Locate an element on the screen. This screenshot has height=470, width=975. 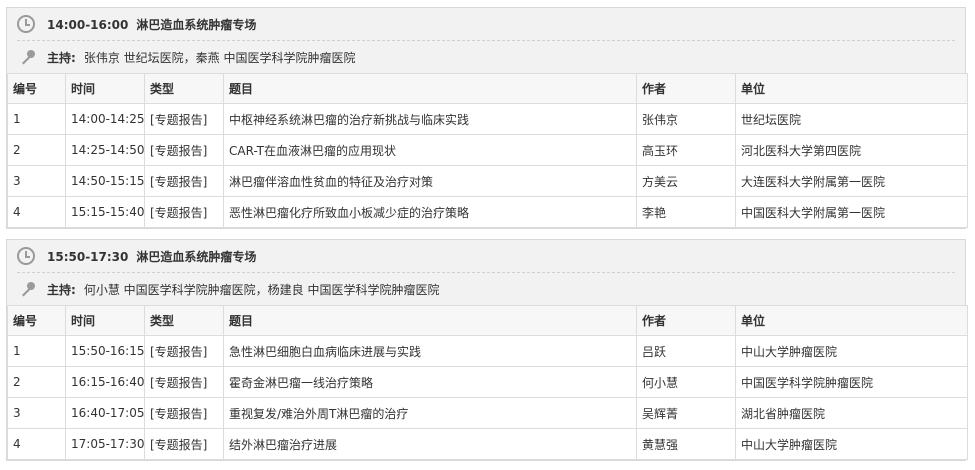
cell-topic: 结外淋巴瘤治疗进展 is located at coordinates (430, 444).